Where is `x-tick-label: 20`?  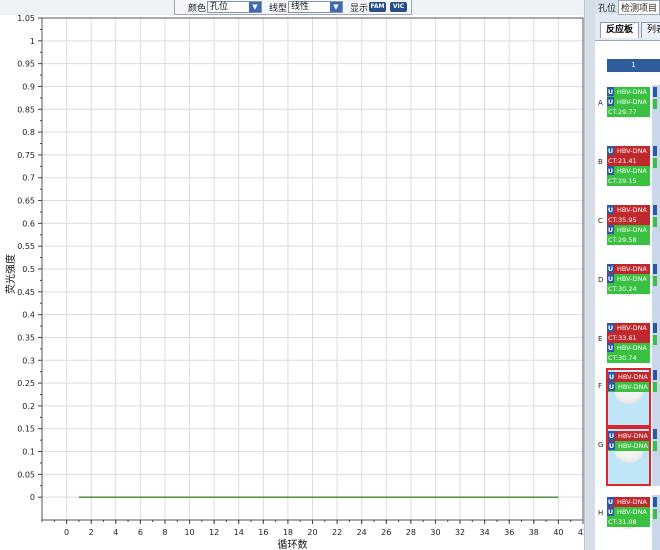 x-tick-label: 20 is located at coordinates (312, 532).